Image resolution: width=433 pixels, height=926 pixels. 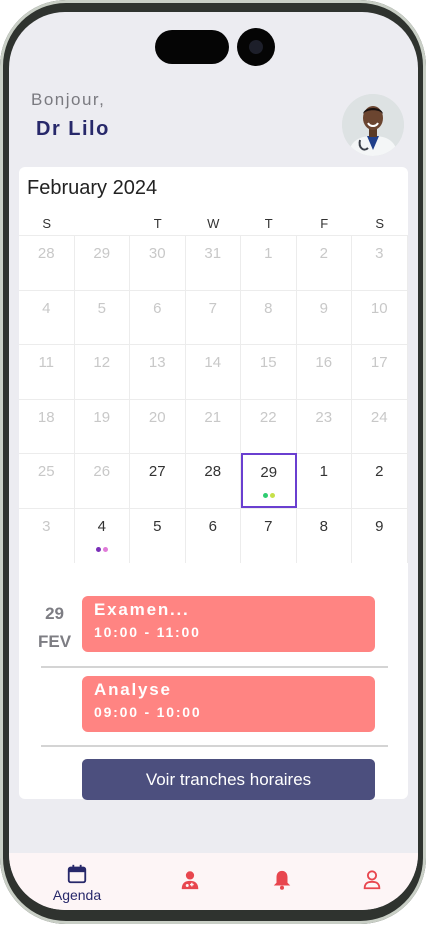 What do you see at coordinates (369, 881) in the screenshot?
I see `nav-profile` at bounding box center [369, 881].